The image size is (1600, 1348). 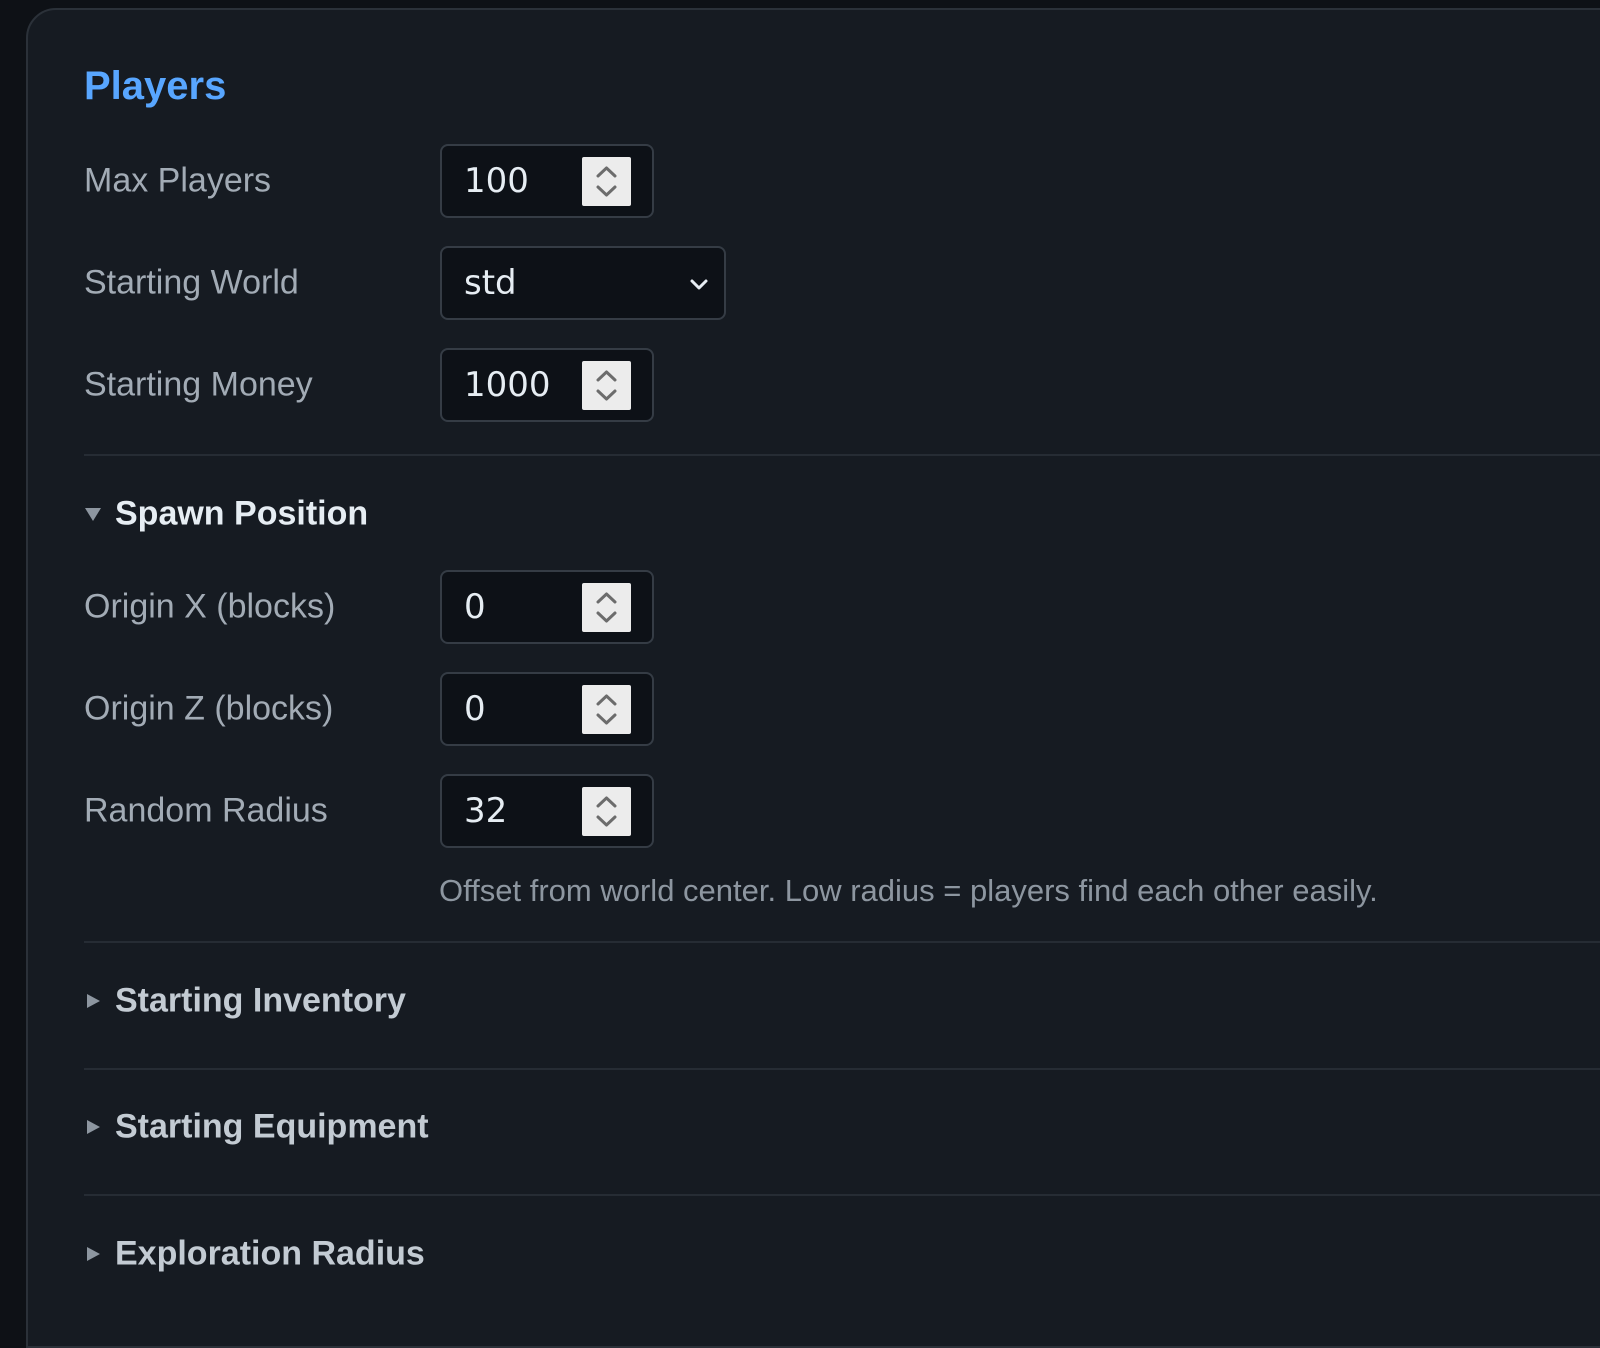 I want to click on spawn-position-title: Spawn Position, so click(x=242, y=513).